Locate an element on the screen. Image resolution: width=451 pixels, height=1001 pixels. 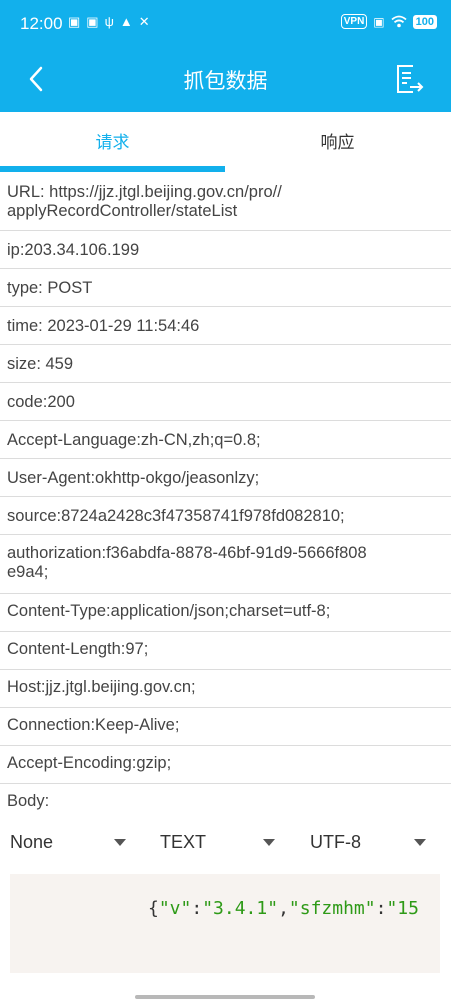
body-code-line: {"v":"3.4.1","sfzmhm":"15 is located at coordinates (283, 908).